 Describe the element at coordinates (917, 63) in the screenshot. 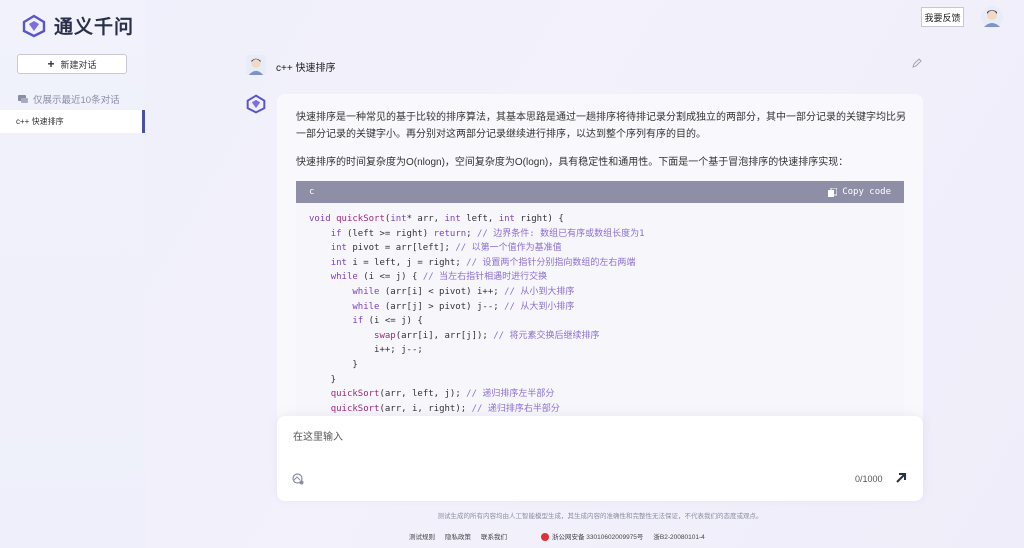

I see `edit-icon` at that location.